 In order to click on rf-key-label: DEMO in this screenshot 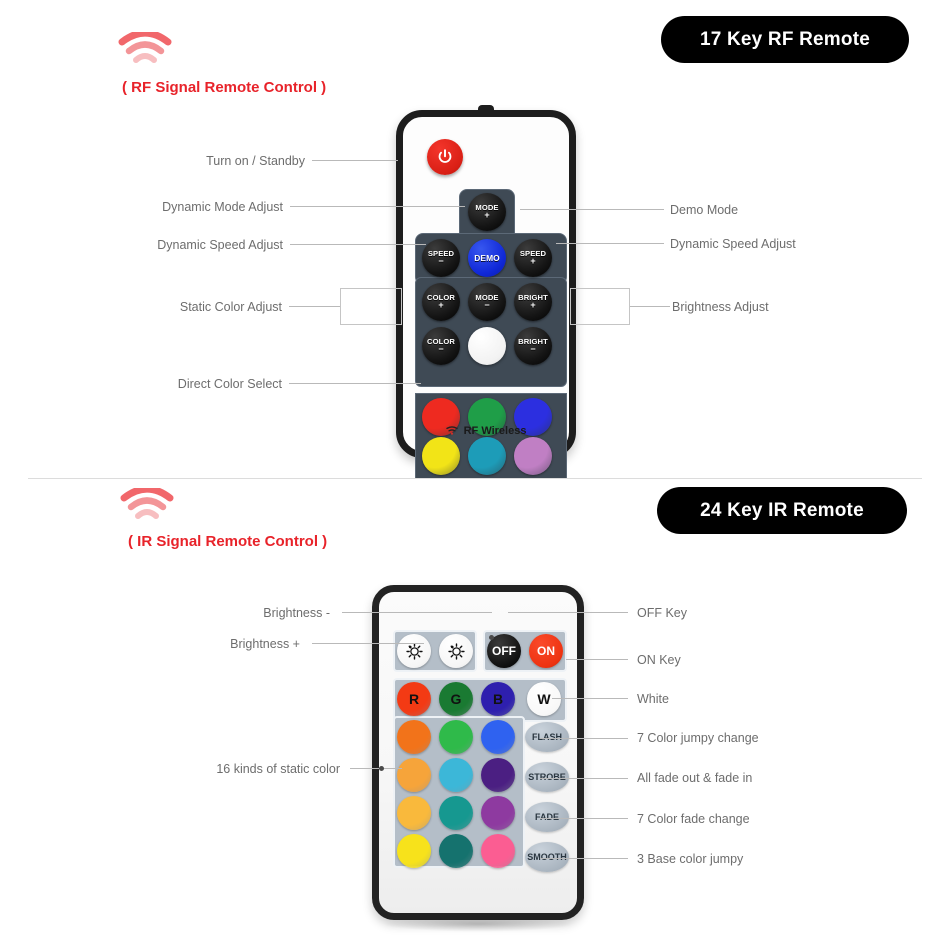, I will do `click(487, 257)`.